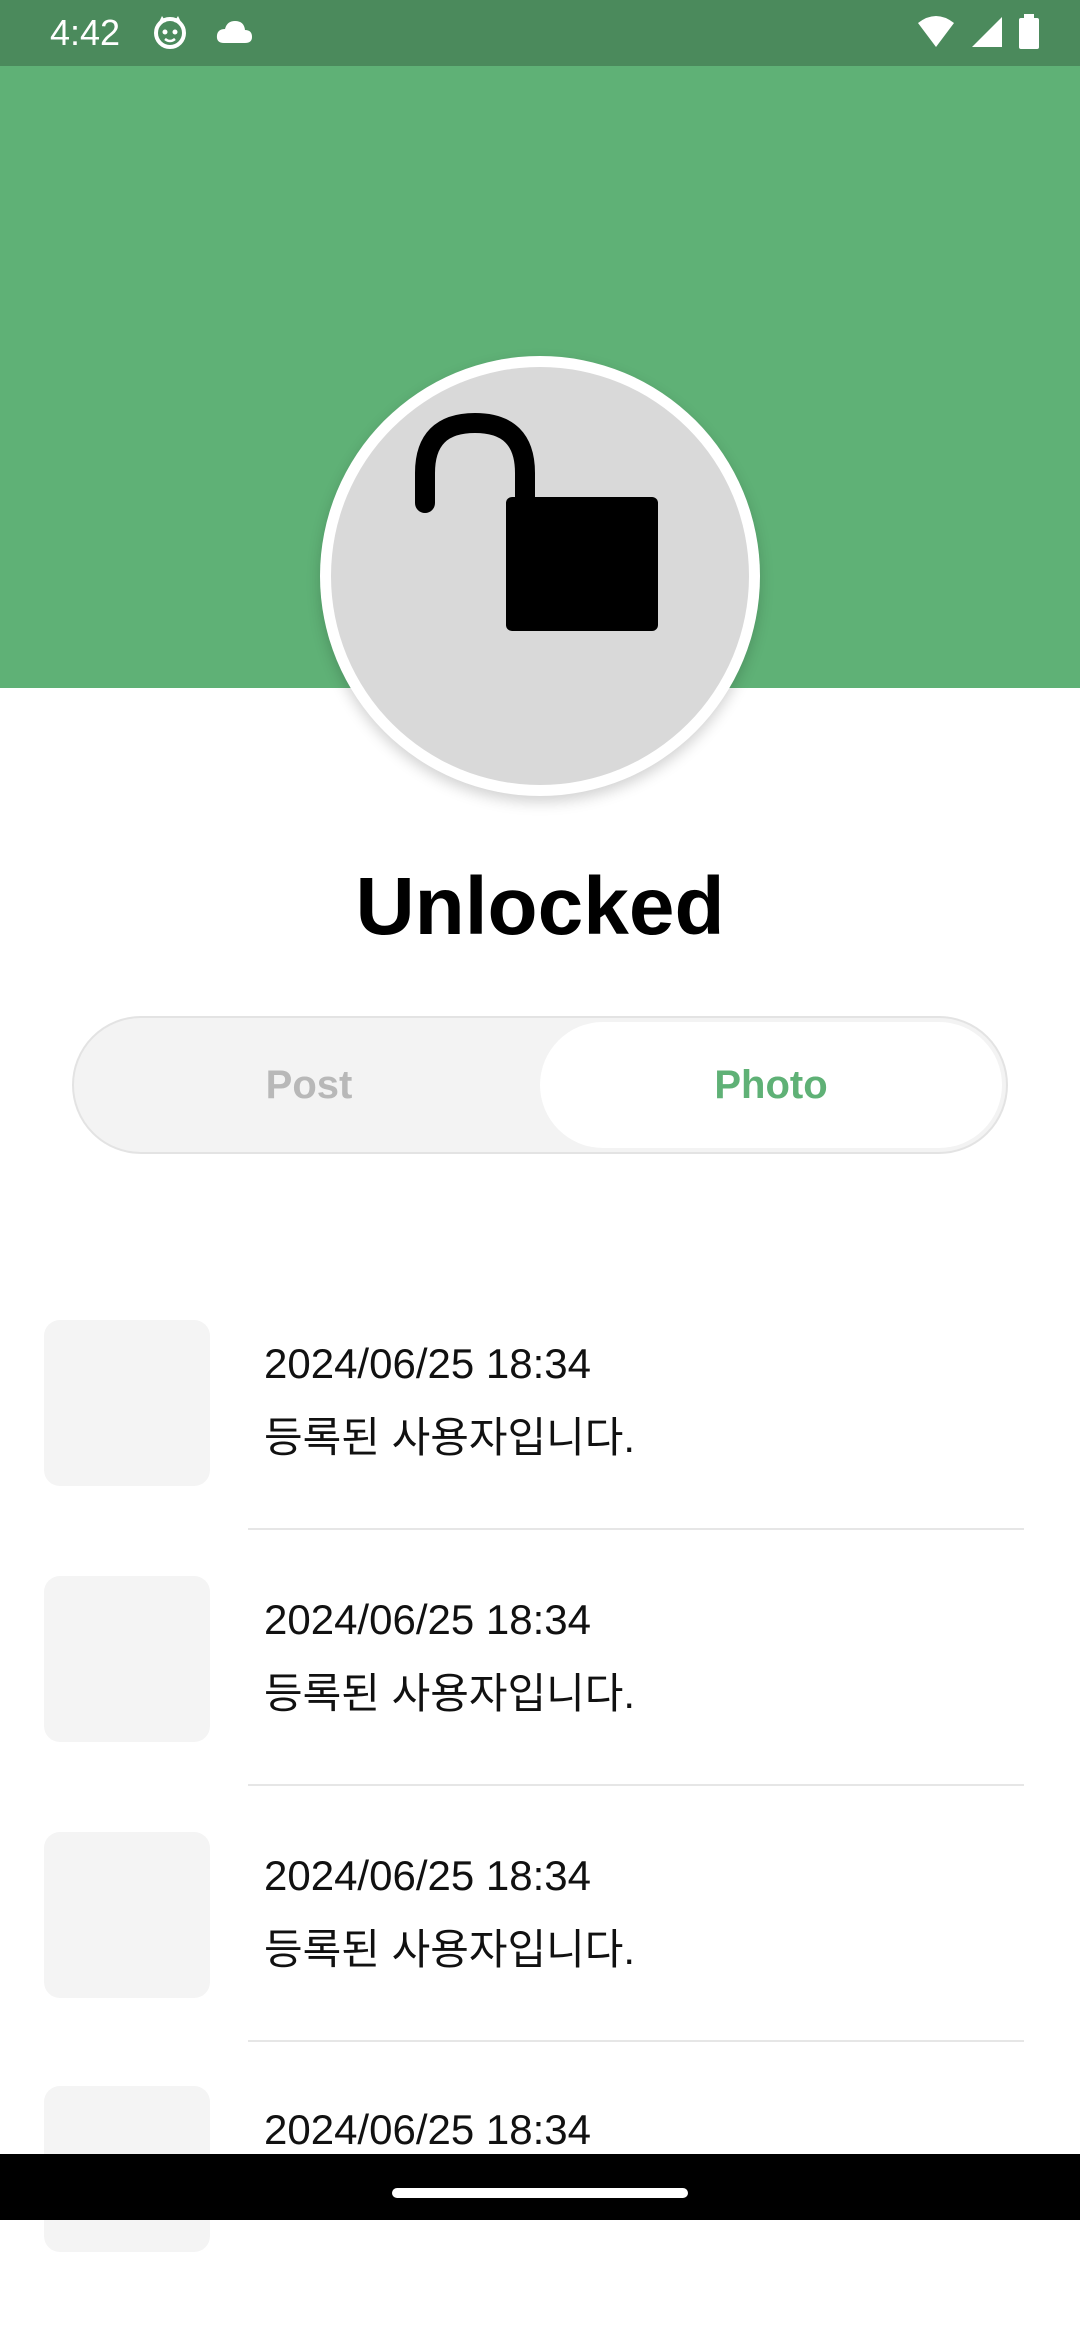 The width and height of the screenshot is (1080, 2342). What do you see at coordinates (936, 34) in the screenshot?
I see `wifi-icon` at bounding box center [936, 34].